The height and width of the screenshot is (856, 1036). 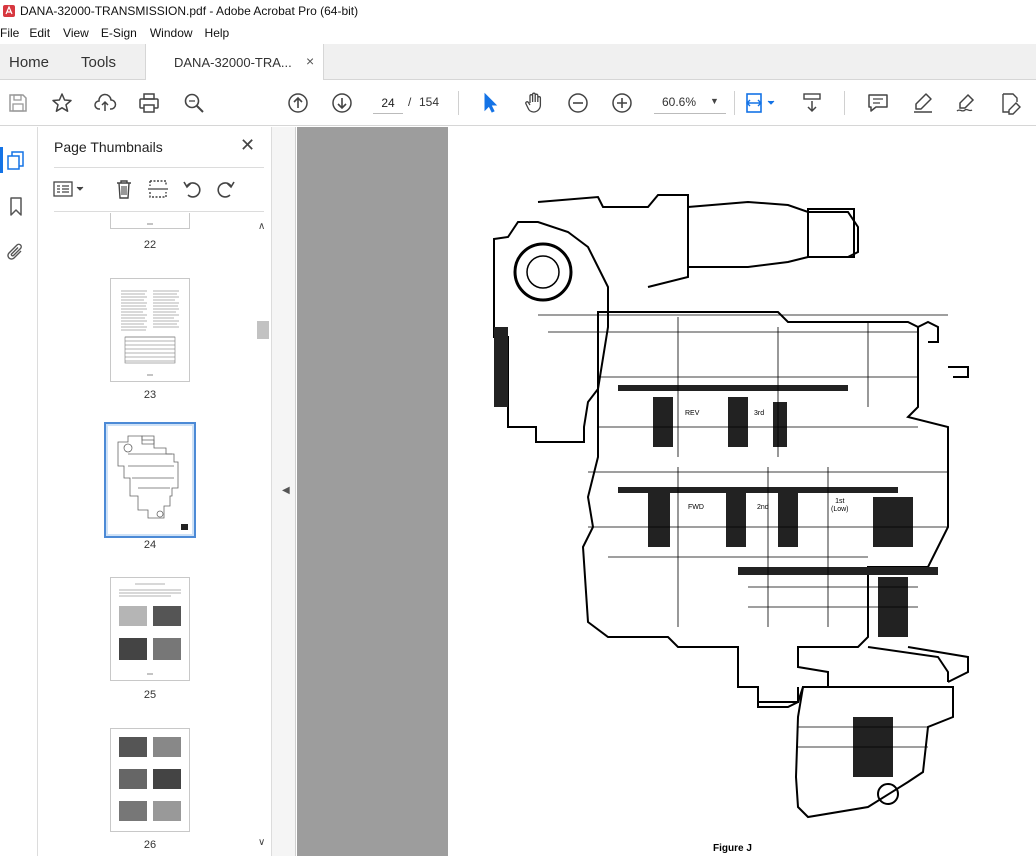 I want to click on acrobat-app-icon, so click(x=9, y=11).